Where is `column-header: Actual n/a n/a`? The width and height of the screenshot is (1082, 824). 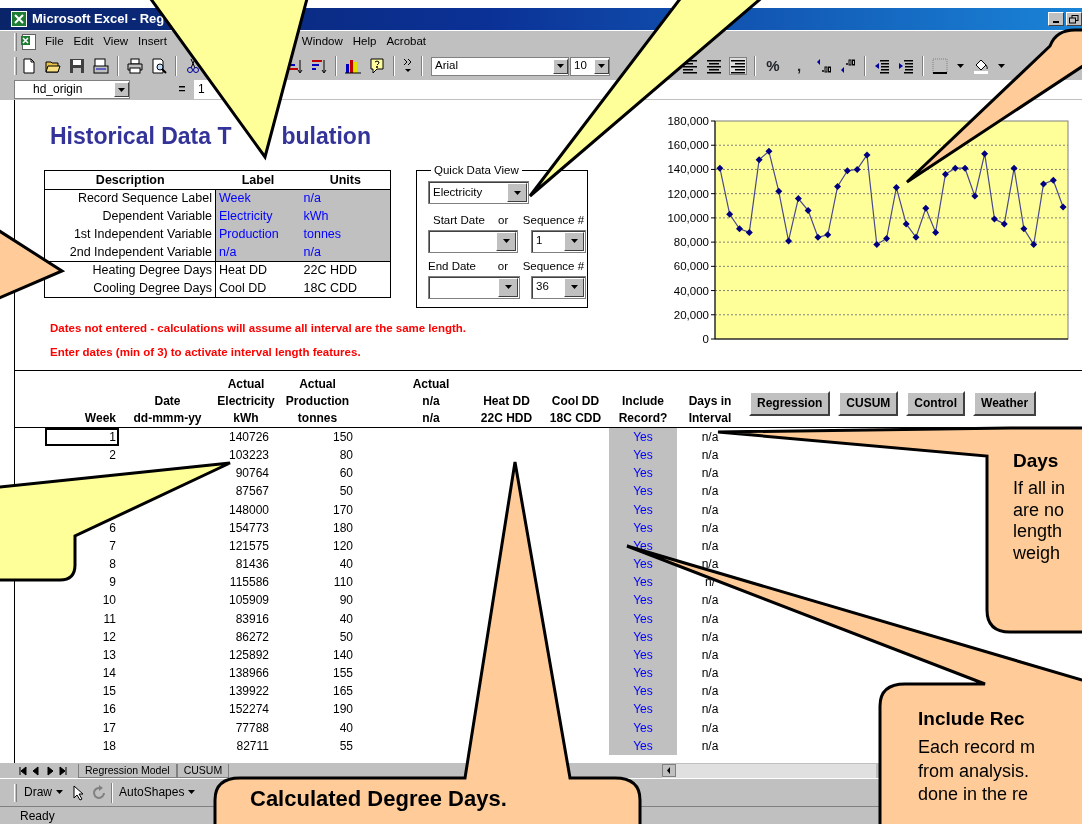 column-header: Actual n/a n/a is located at coordinates (431, 401).